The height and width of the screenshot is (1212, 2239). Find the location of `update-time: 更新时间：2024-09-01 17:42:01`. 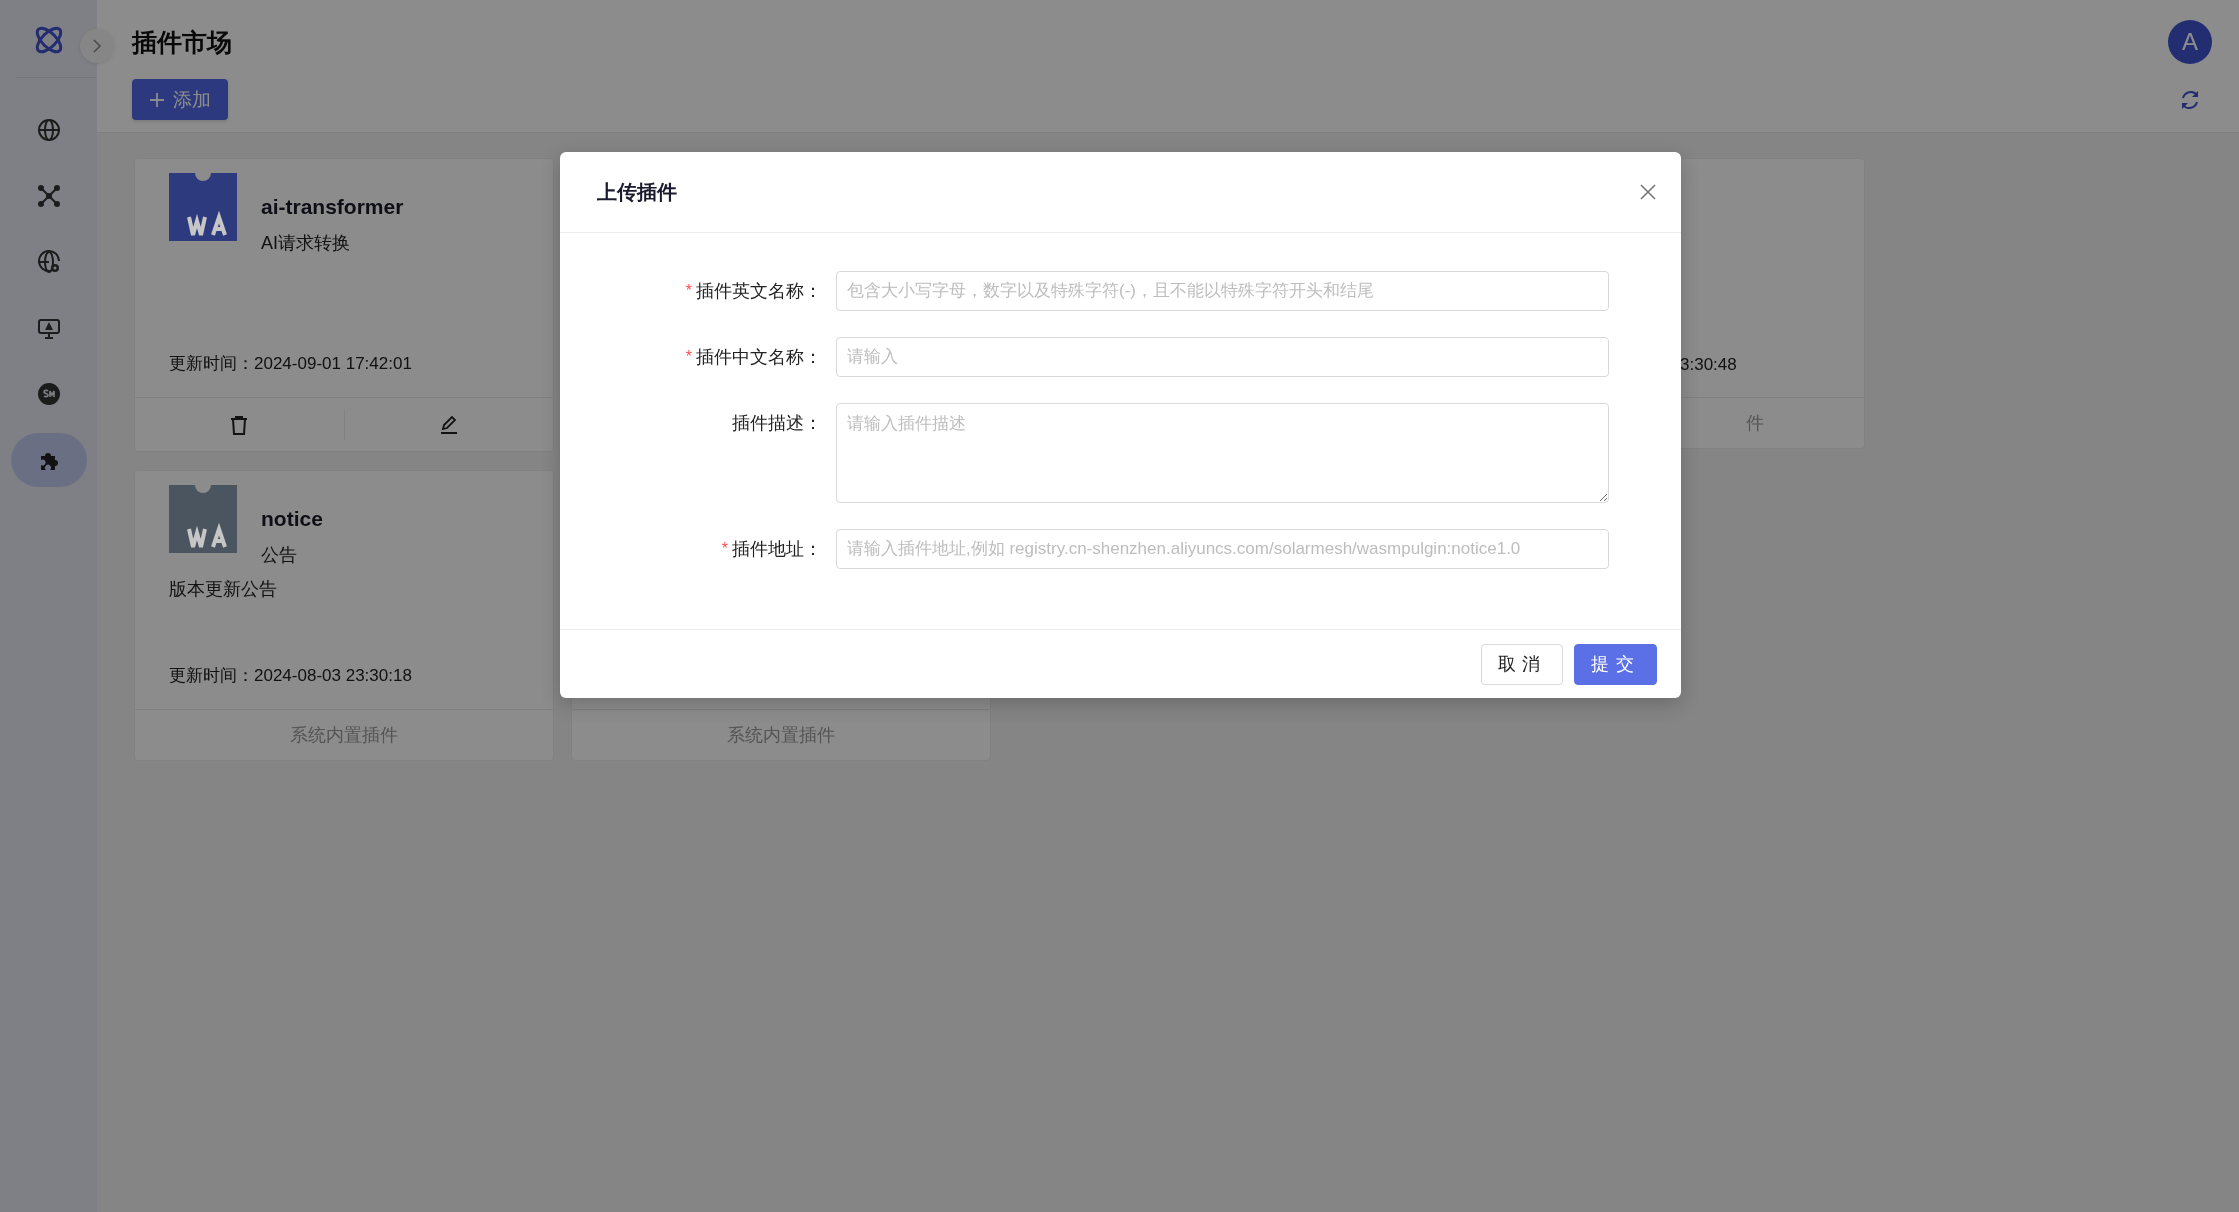

update-time: 更新时间：2024-09-01 17:42:01 is located at coordinates (291, 364).